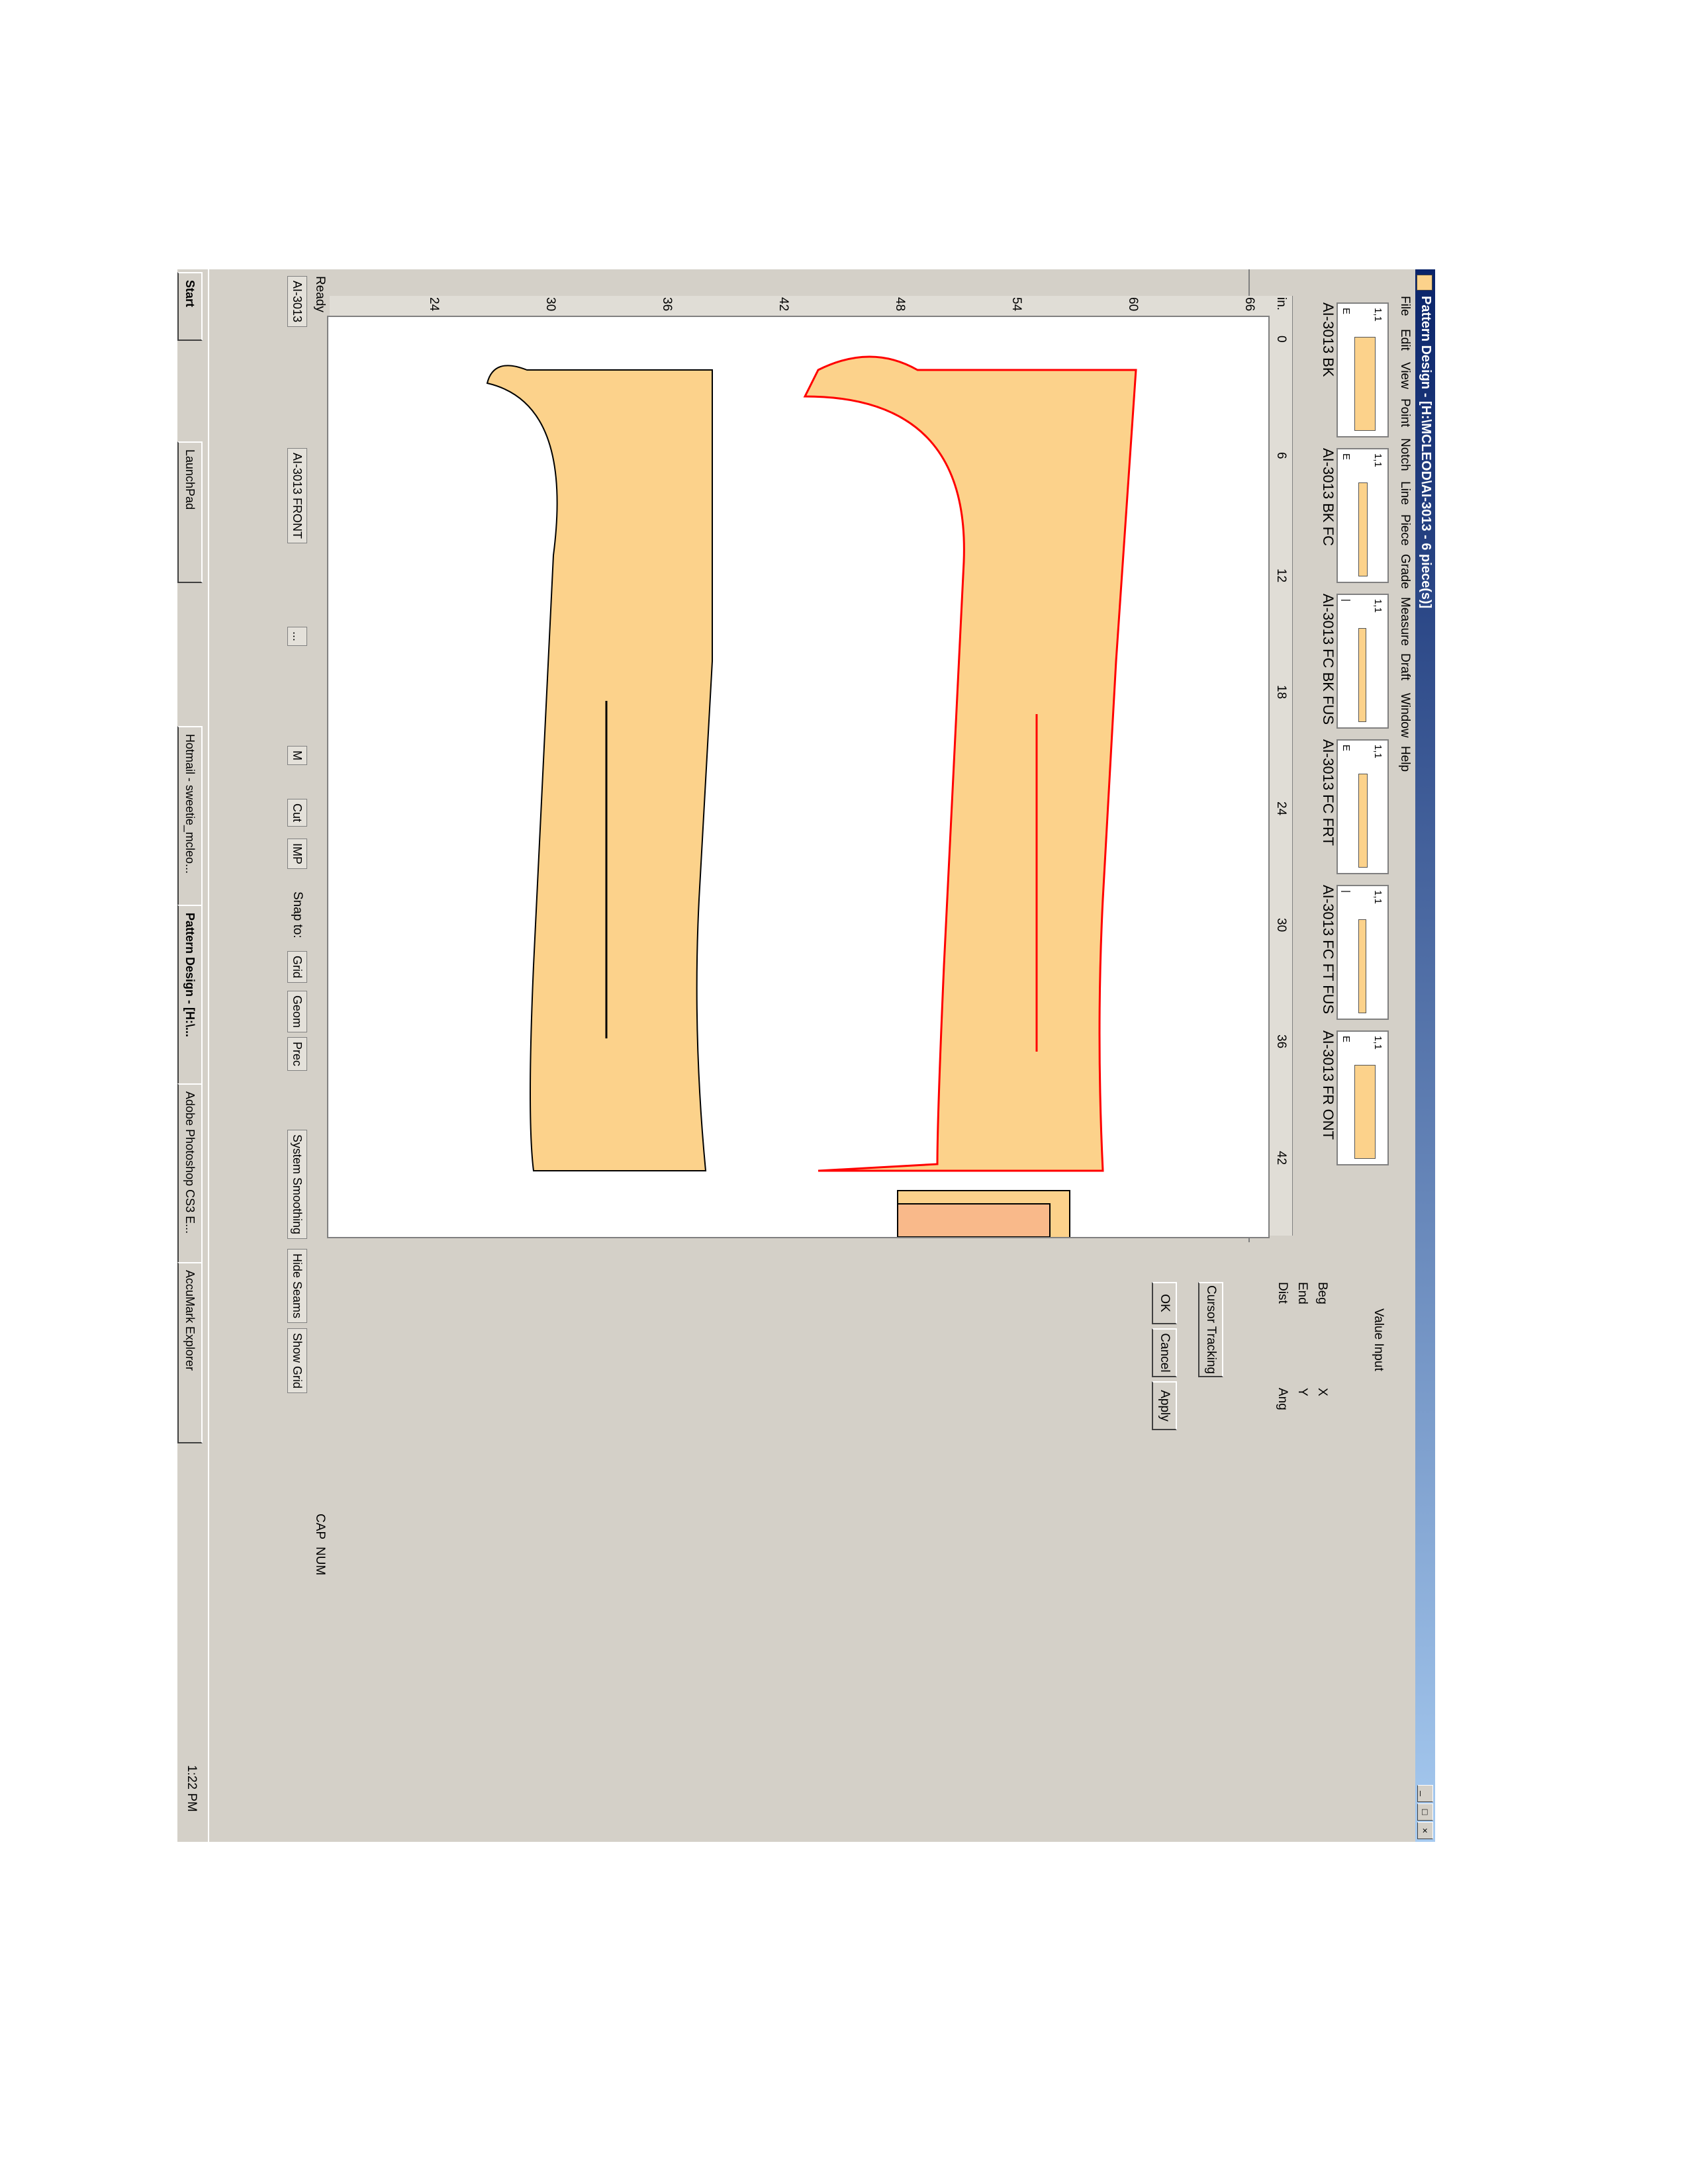 Image resolution: width=1688 pixels, height=2184 pixels. I want to click on piece-thumb-front: 1,1 E, so click(1362, 1097).